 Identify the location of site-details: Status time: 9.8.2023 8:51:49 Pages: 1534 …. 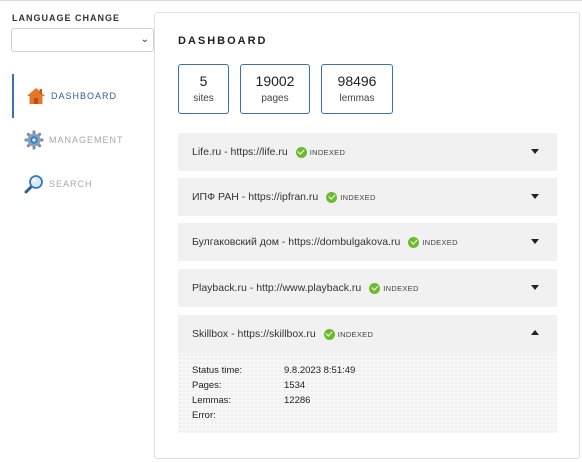
(367, 393).